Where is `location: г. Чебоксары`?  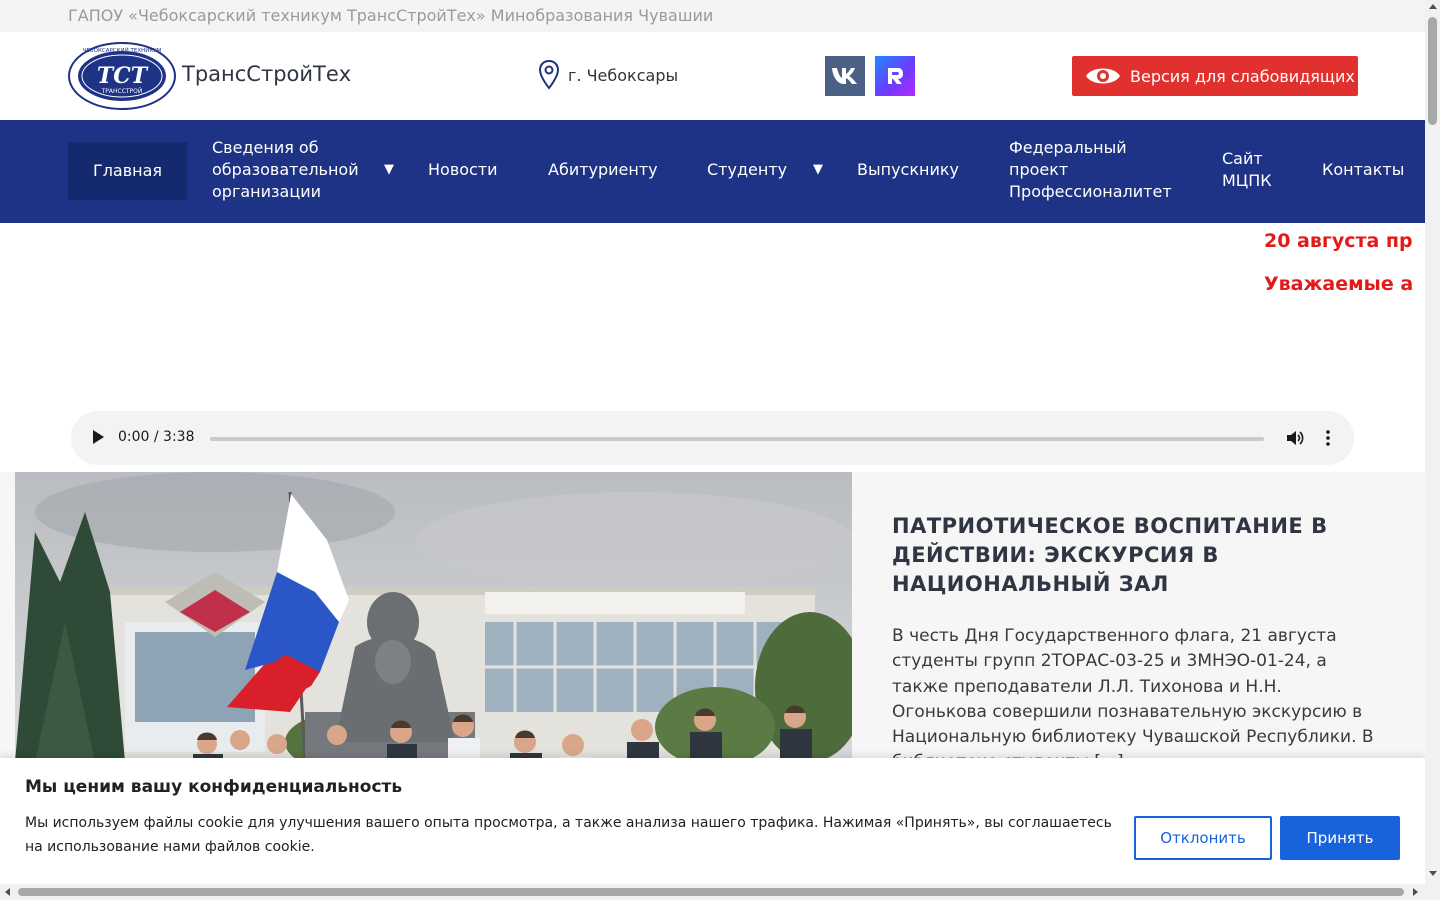 location: г. Чебоксары is located at coordinates (608, 75).